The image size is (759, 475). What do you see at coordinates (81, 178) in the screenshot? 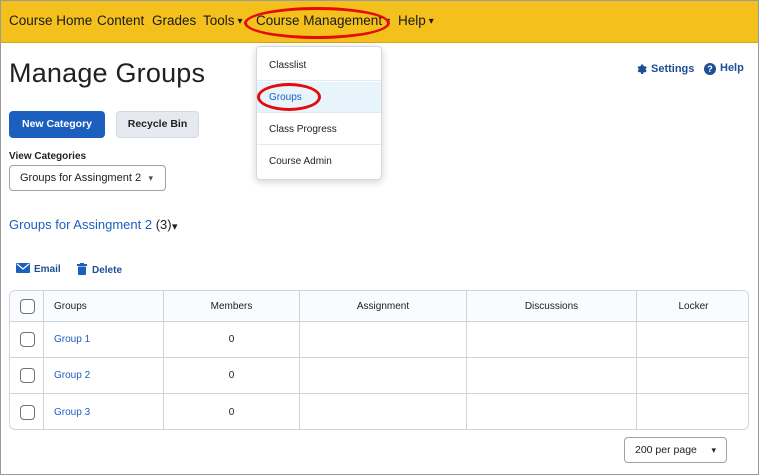
I see `view-categories-value: Groups for Assingment 2` at bounding box center [81, 178].